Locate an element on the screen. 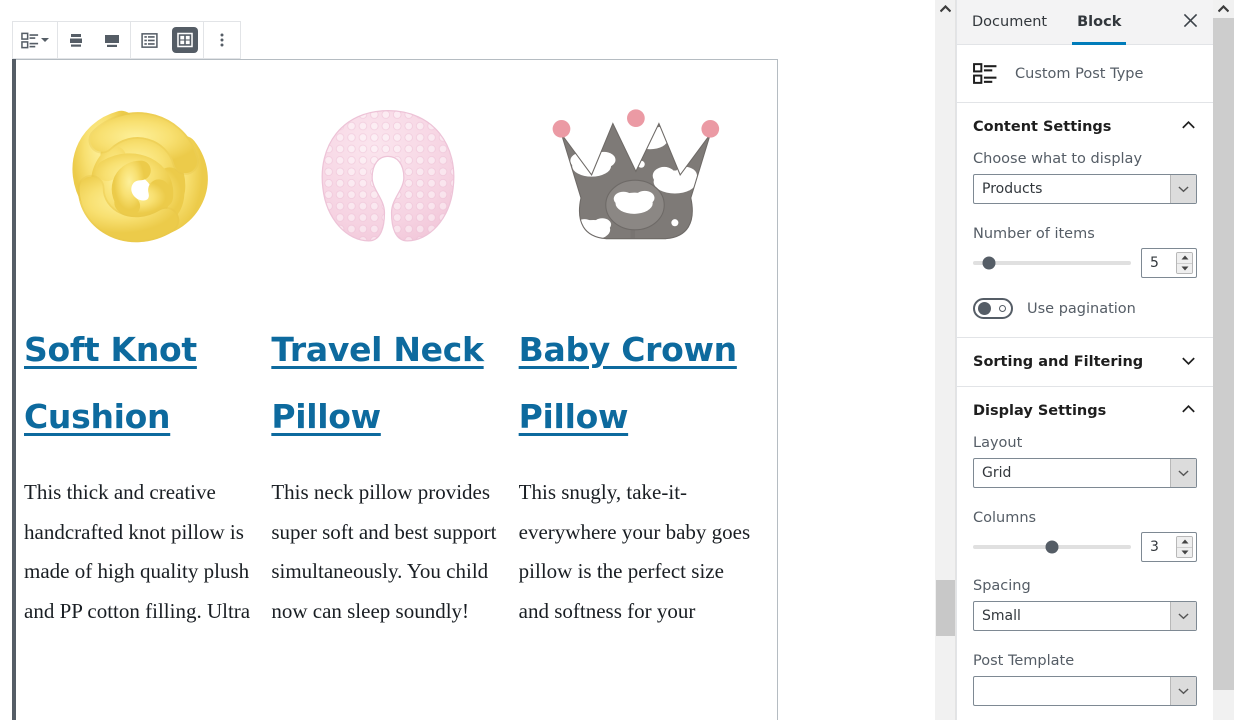 The image size is (1234, 720). columns-label: Columns is located at coordinates (1005, 518).